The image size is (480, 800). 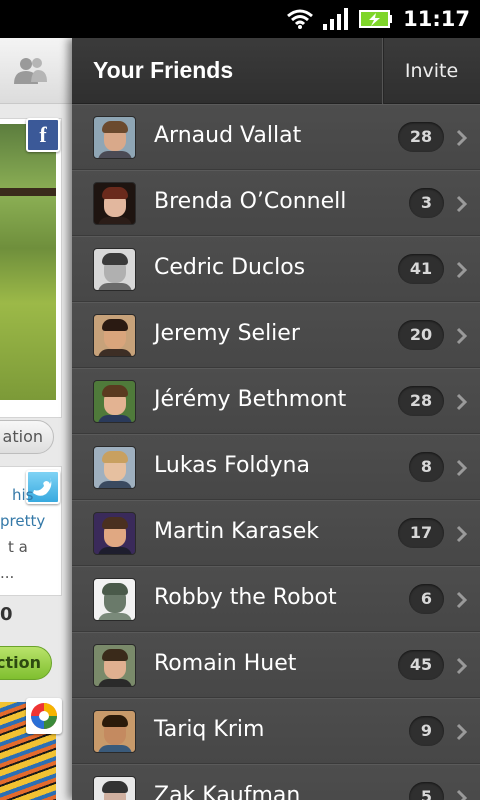 What do you see at coordinates (426, 467) in the screenshot?
I see `count-badge: 8` at bounding box center [426, 467].